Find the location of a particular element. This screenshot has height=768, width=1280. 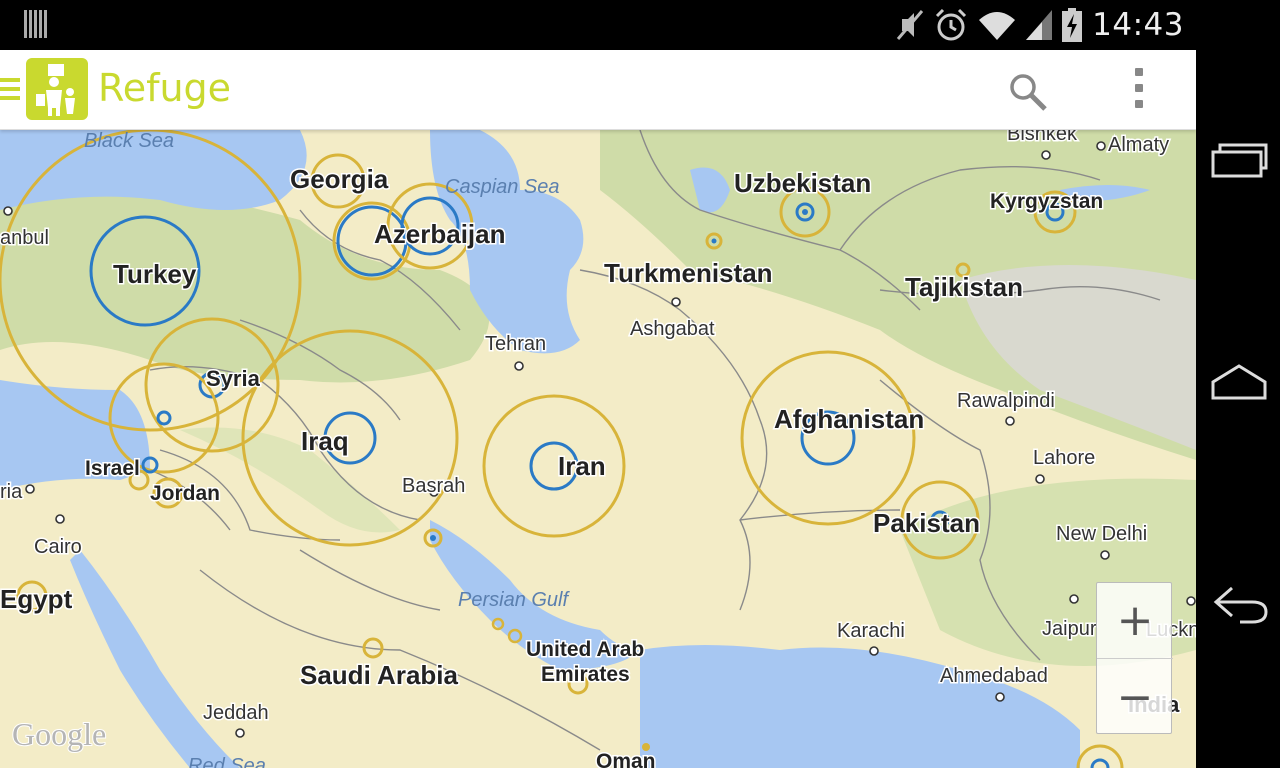

zoom-control: + − is located at coordinates (1134, 658).